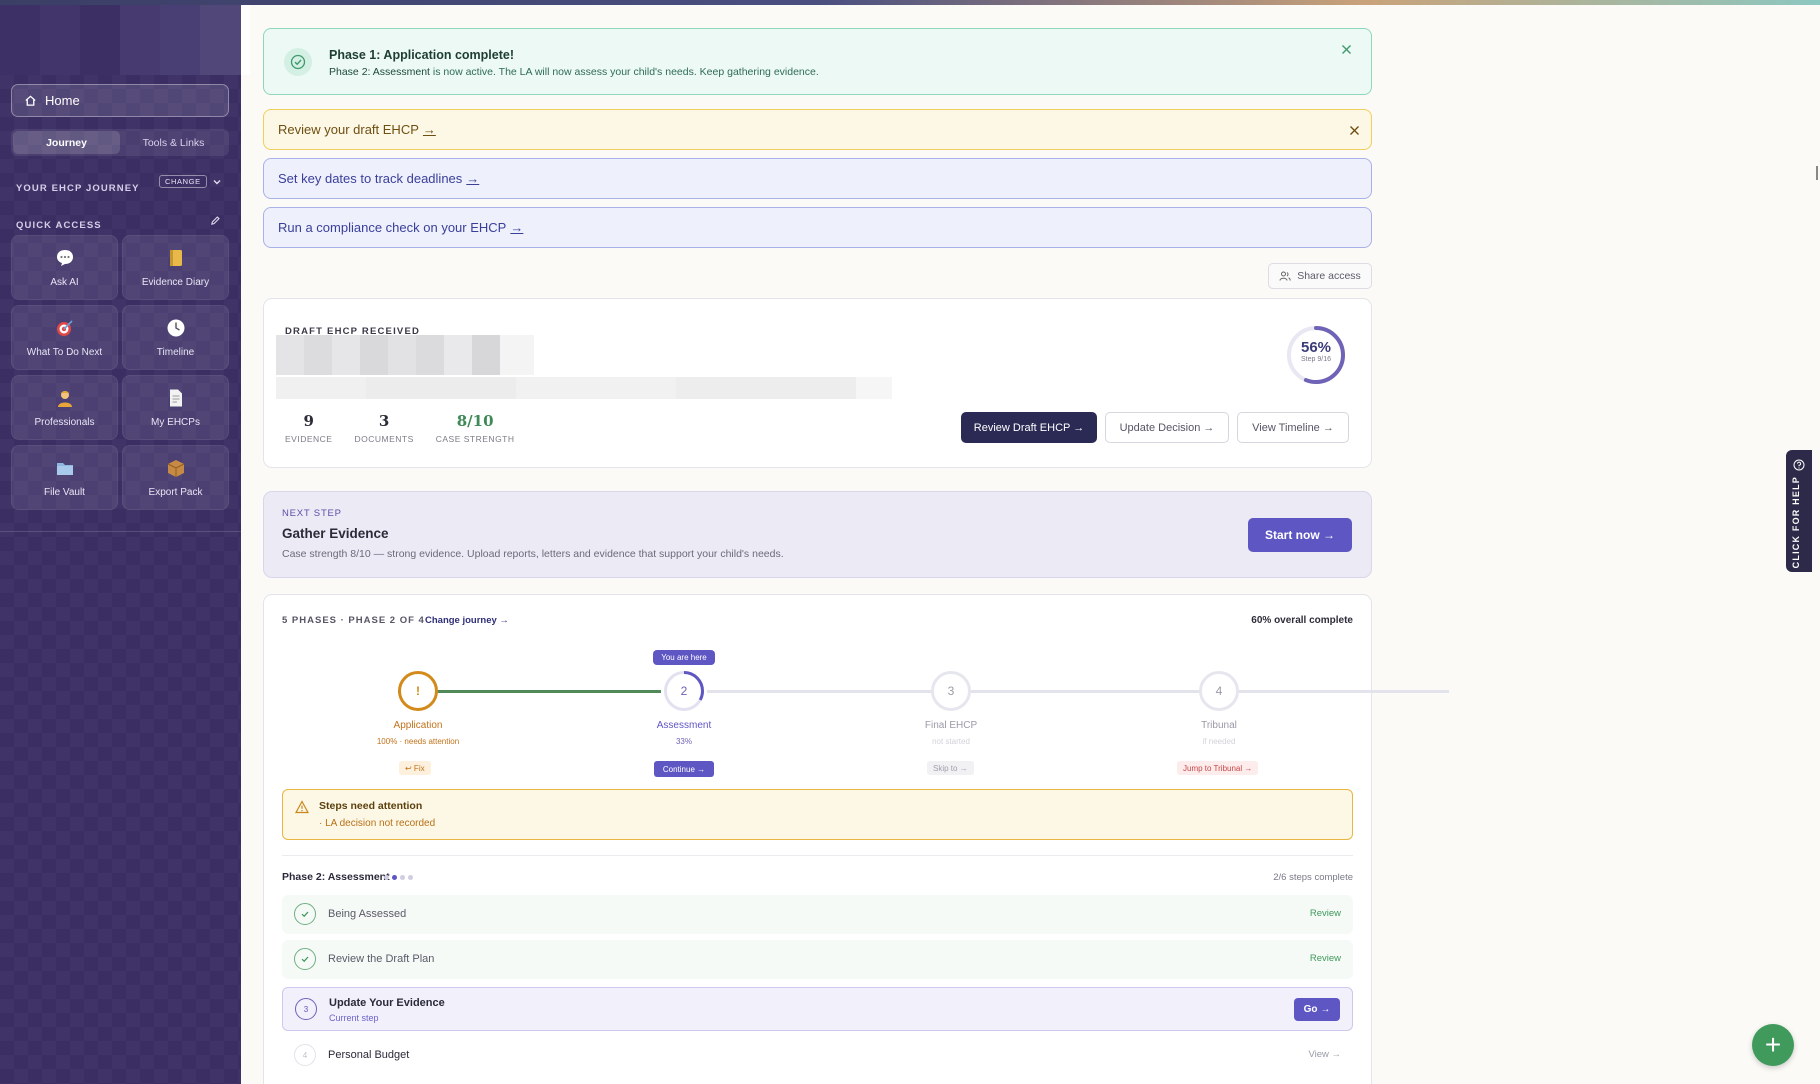 The height and width of the screenshot is (1084, 1820). Describe the element at coordinates (64, 477) in the screenshot. I see `quick-file-vault: File Vault` at that location.